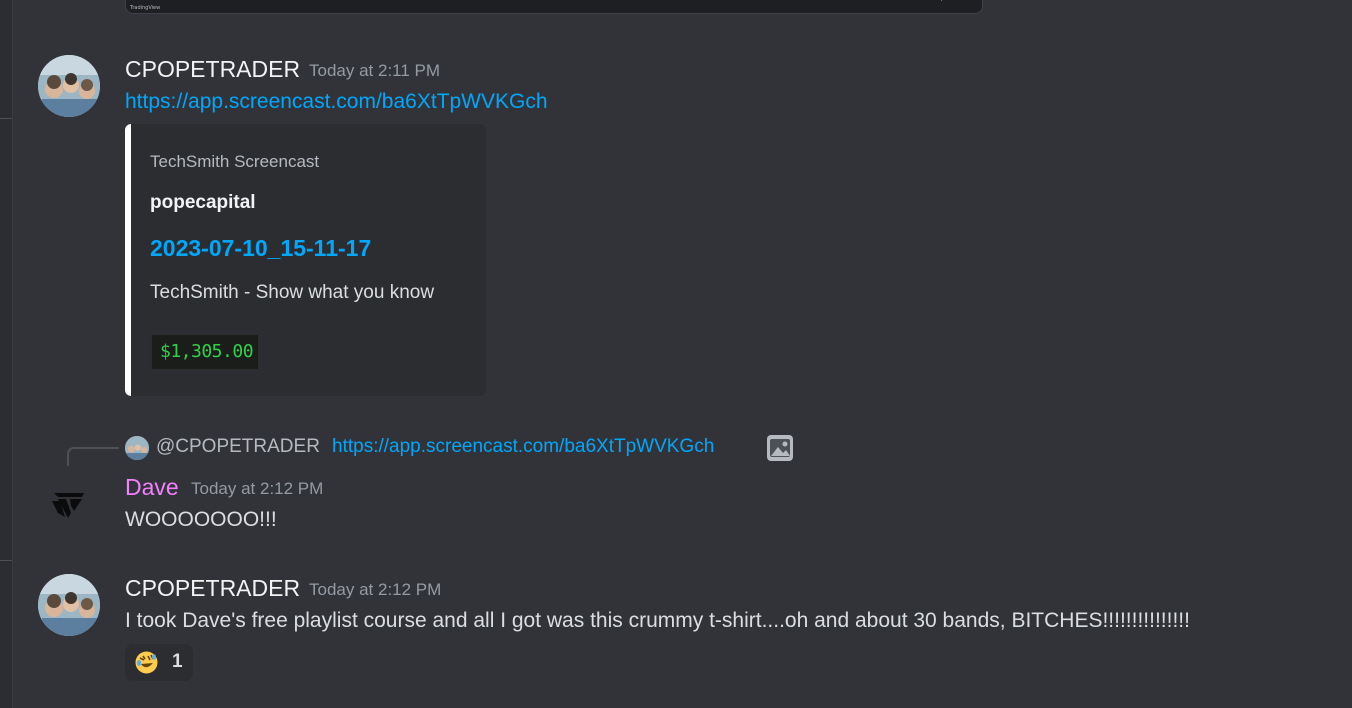 The width and height of the screenshot is (1352, 708). I want to click on thumbnail-amount: $1,305.00, so click(207, 351).